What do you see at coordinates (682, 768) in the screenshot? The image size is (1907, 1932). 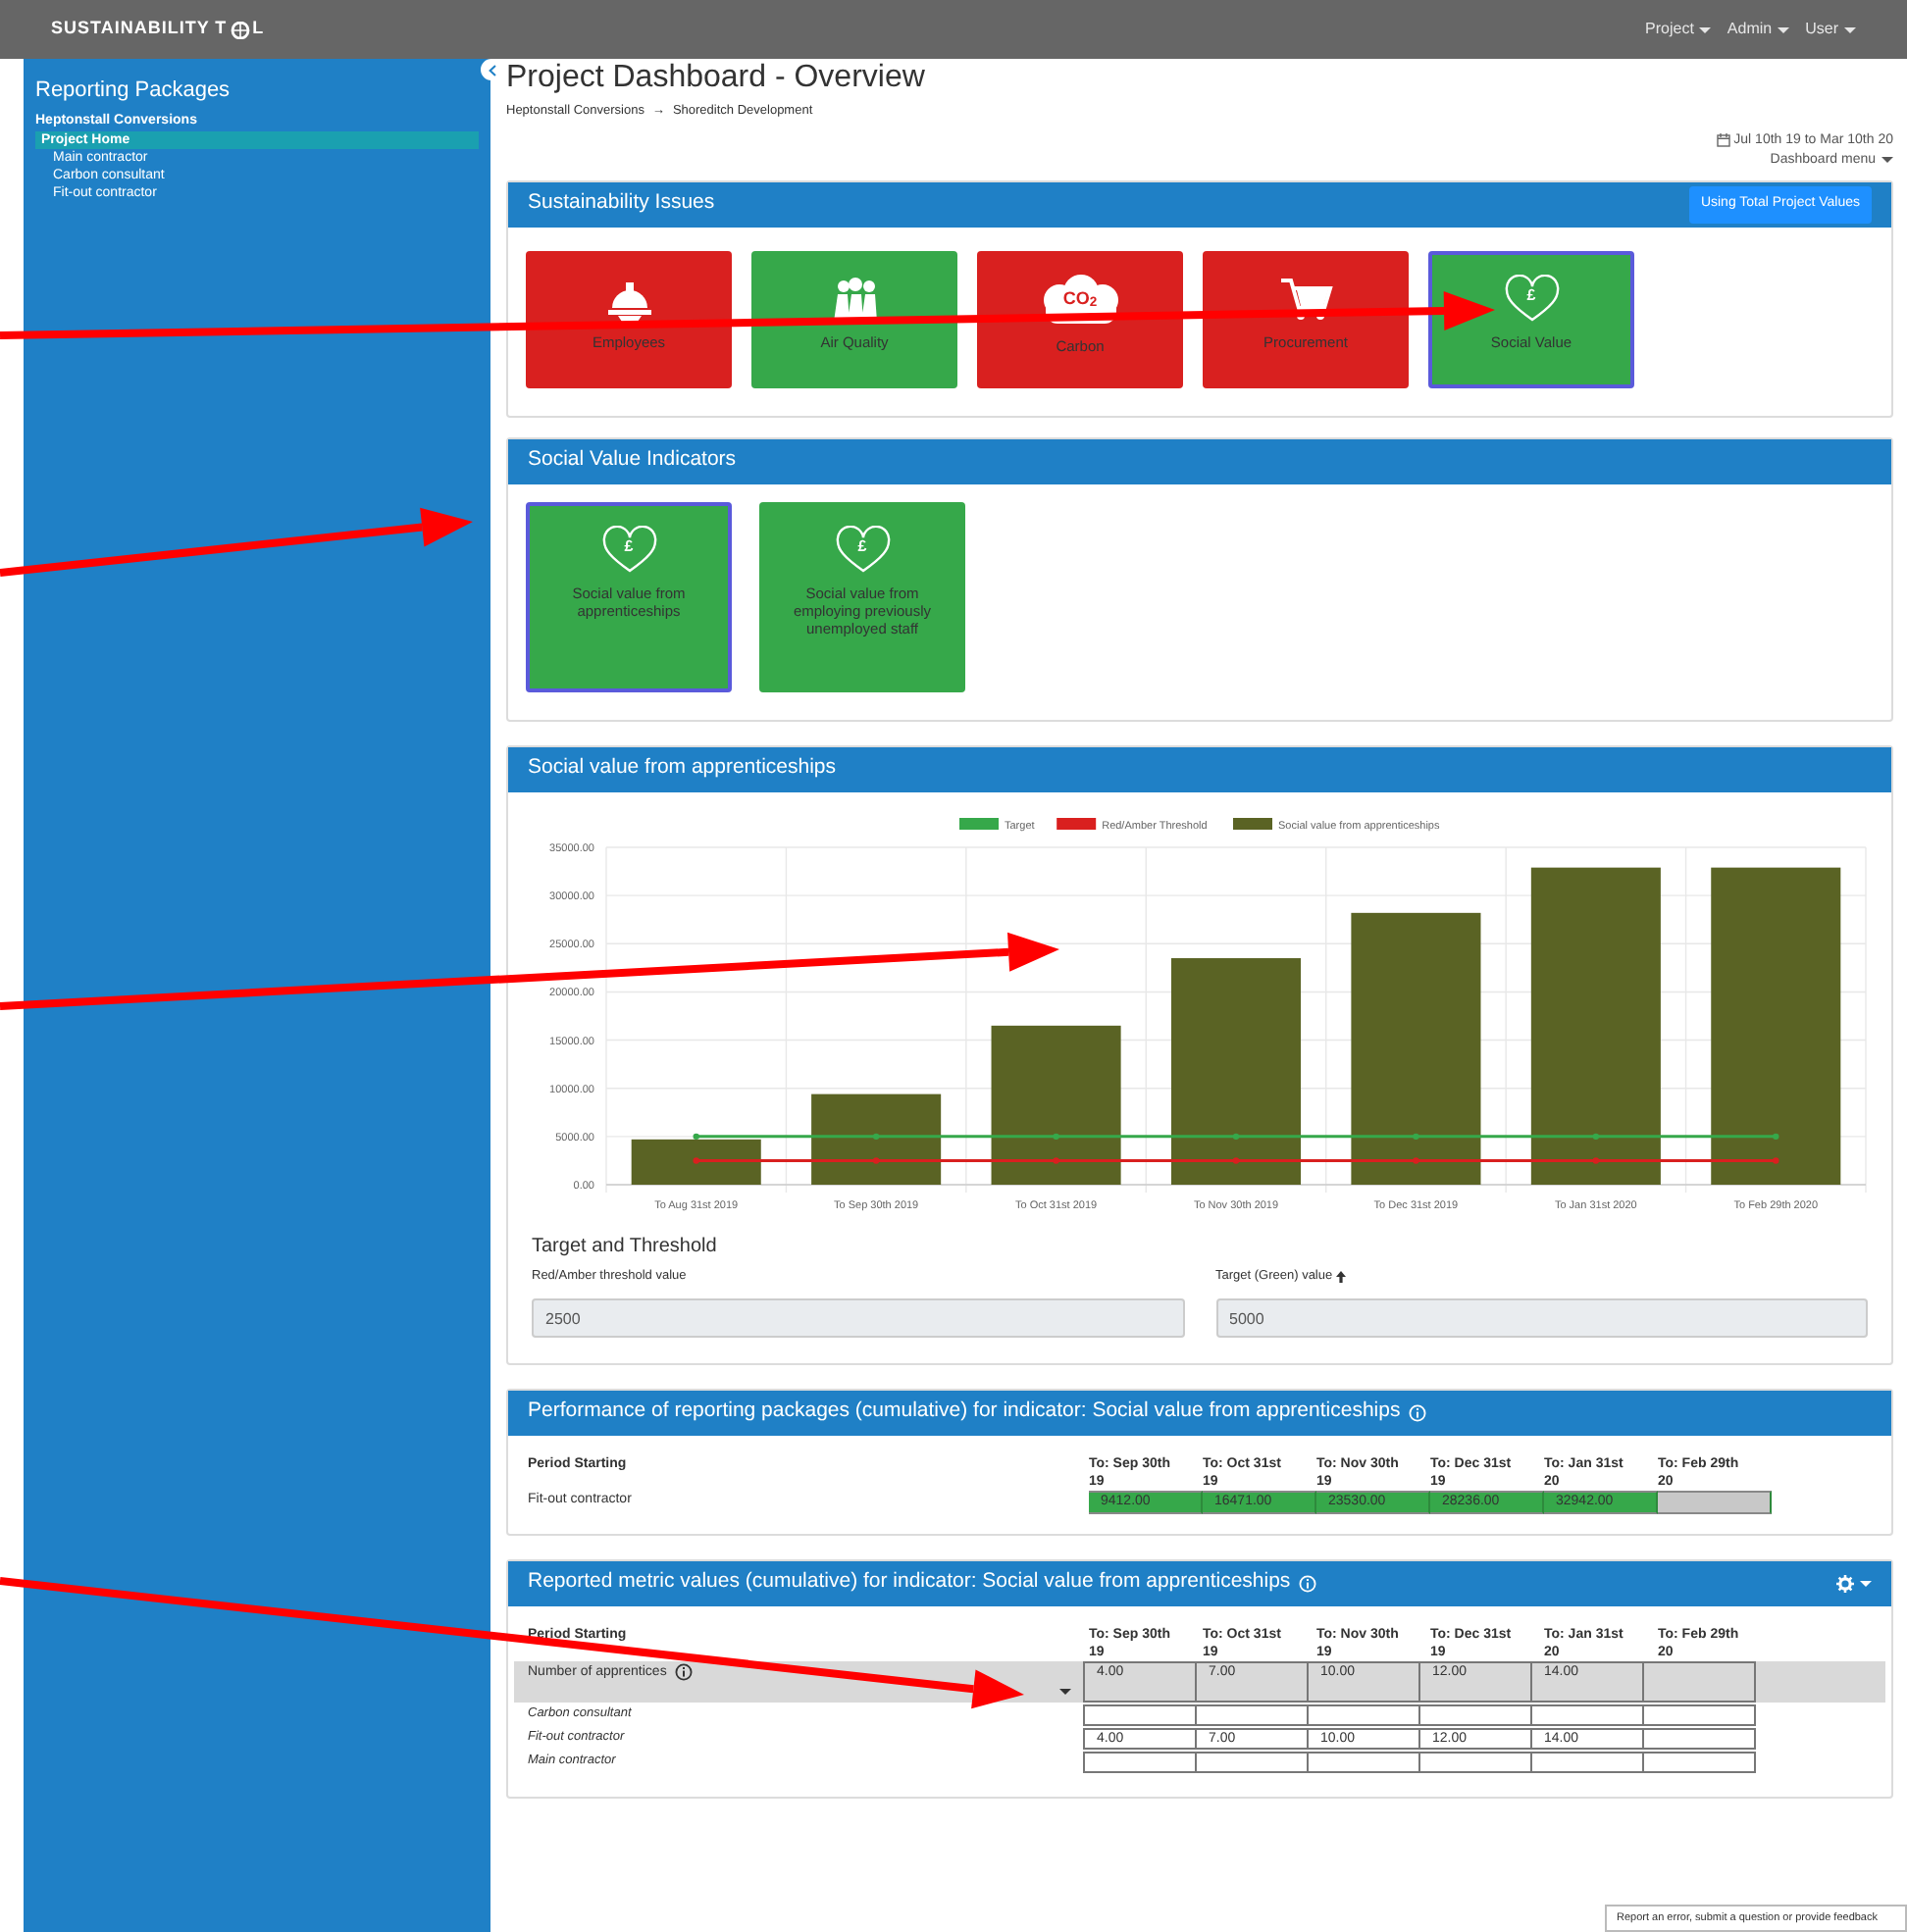 I see `panel-title: Social value from apprenticeships` at bounding box center [682, 768].